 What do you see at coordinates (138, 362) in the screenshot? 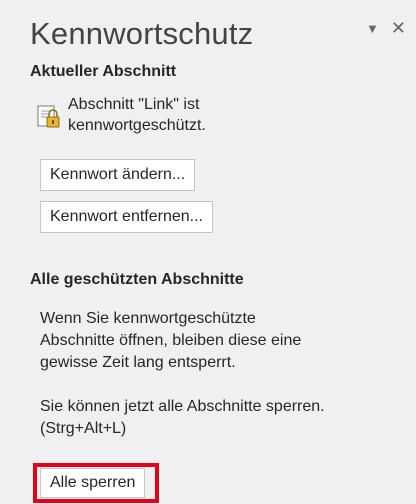
I see `unlock-info-line3: gewisse Zeit lang entsperrt.` at bounding box center [138, 362].